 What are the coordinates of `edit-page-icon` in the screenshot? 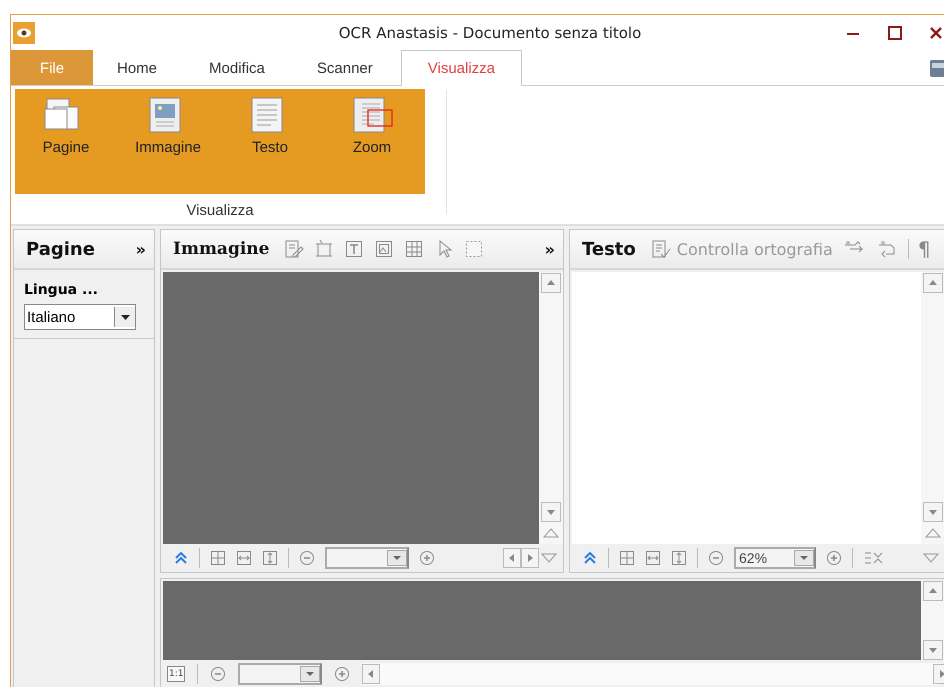 It's located at (294, 249).